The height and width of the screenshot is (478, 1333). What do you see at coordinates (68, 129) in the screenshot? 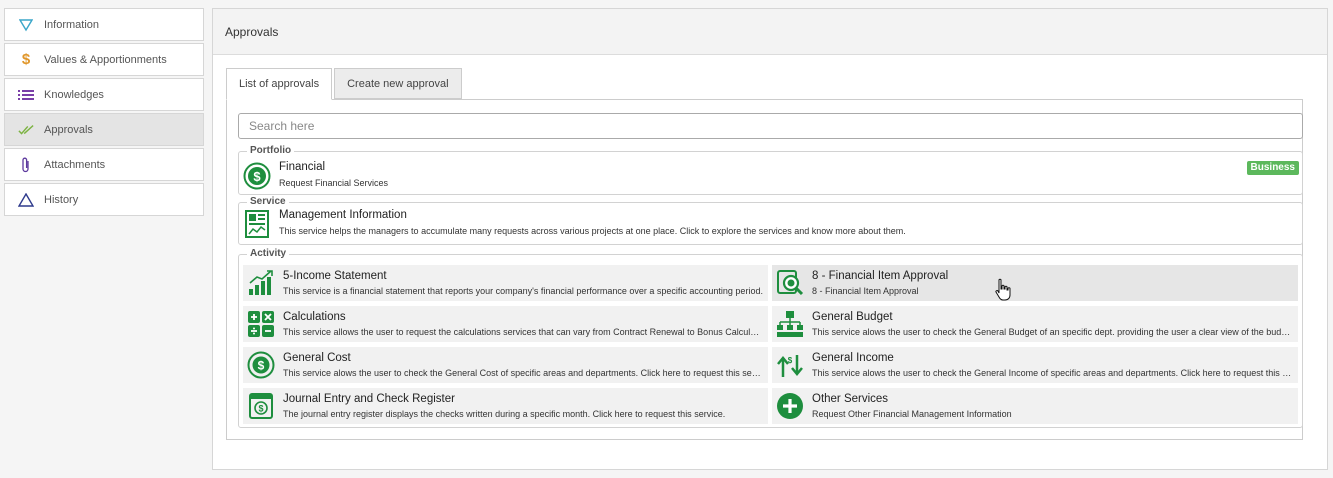
I see `sidebar-item-label: Approvals` at bounding box center [68, 129].